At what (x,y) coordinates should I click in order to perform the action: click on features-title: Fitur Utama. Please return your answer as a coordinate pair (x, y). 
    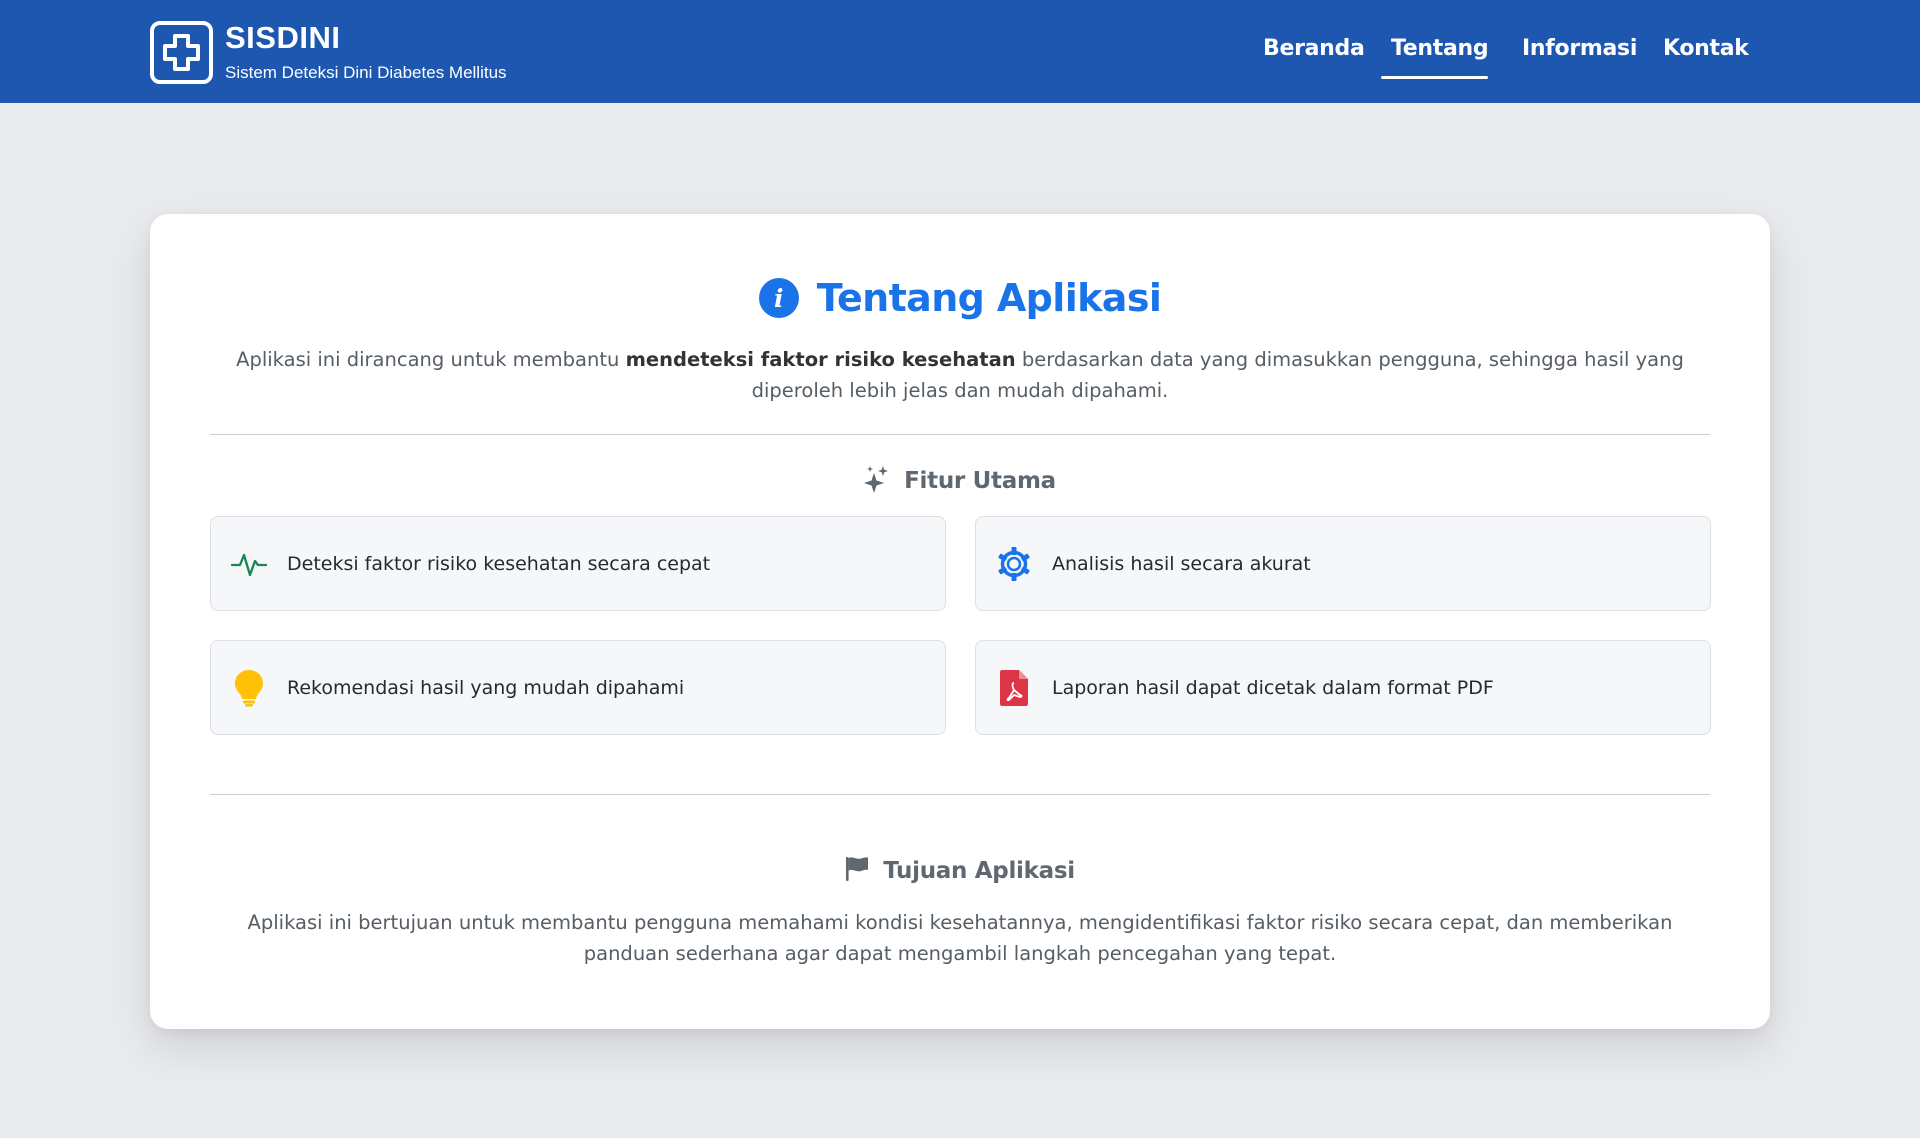
    Looking at the image, I should click on (980, 481).